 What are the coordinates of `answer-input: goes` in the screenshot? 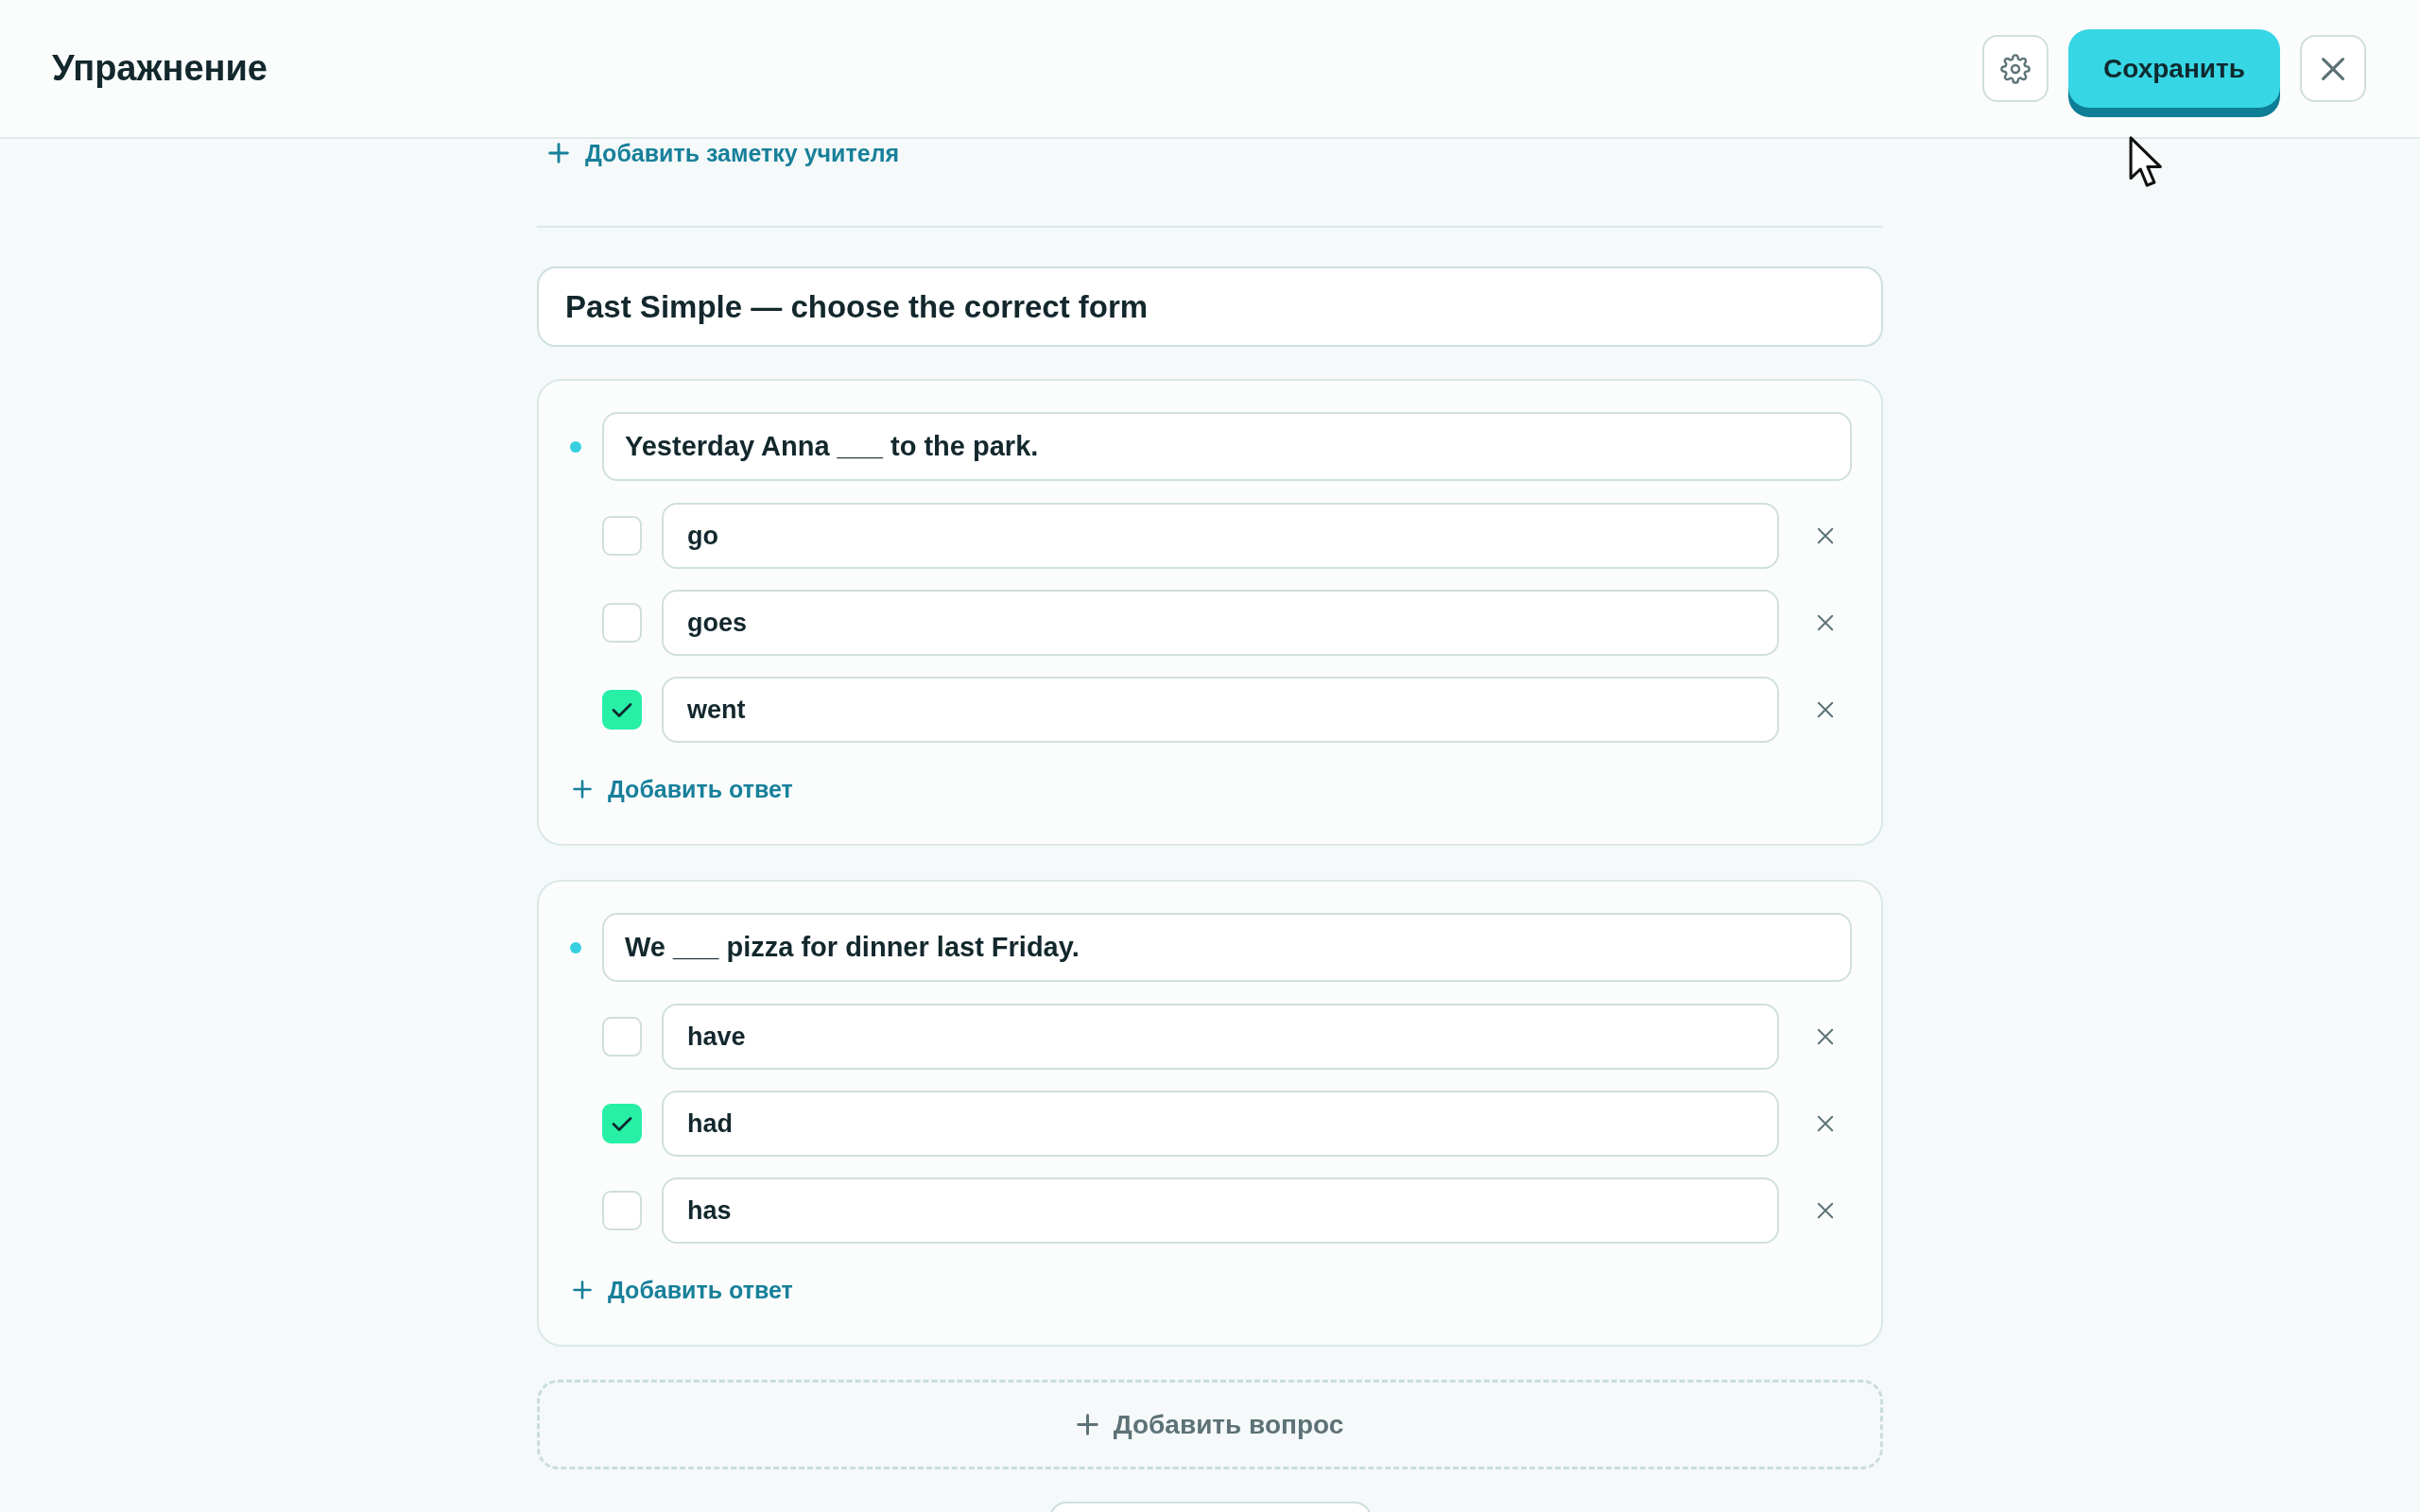 It's located at (1220, 623).